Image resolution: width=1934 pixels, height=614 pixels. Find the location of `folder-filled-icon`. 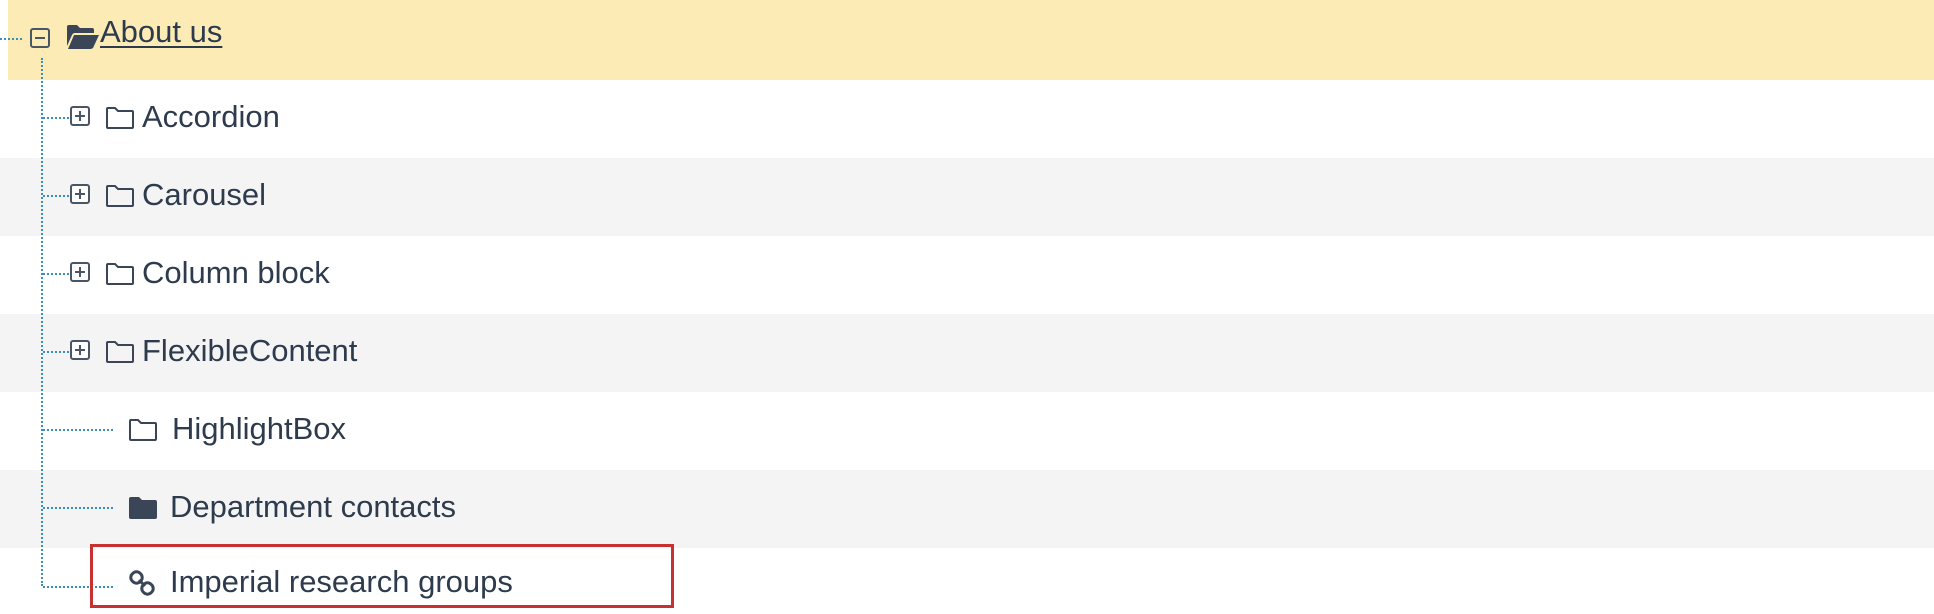

folder-filled-icon is located at coordinates (143, 508).